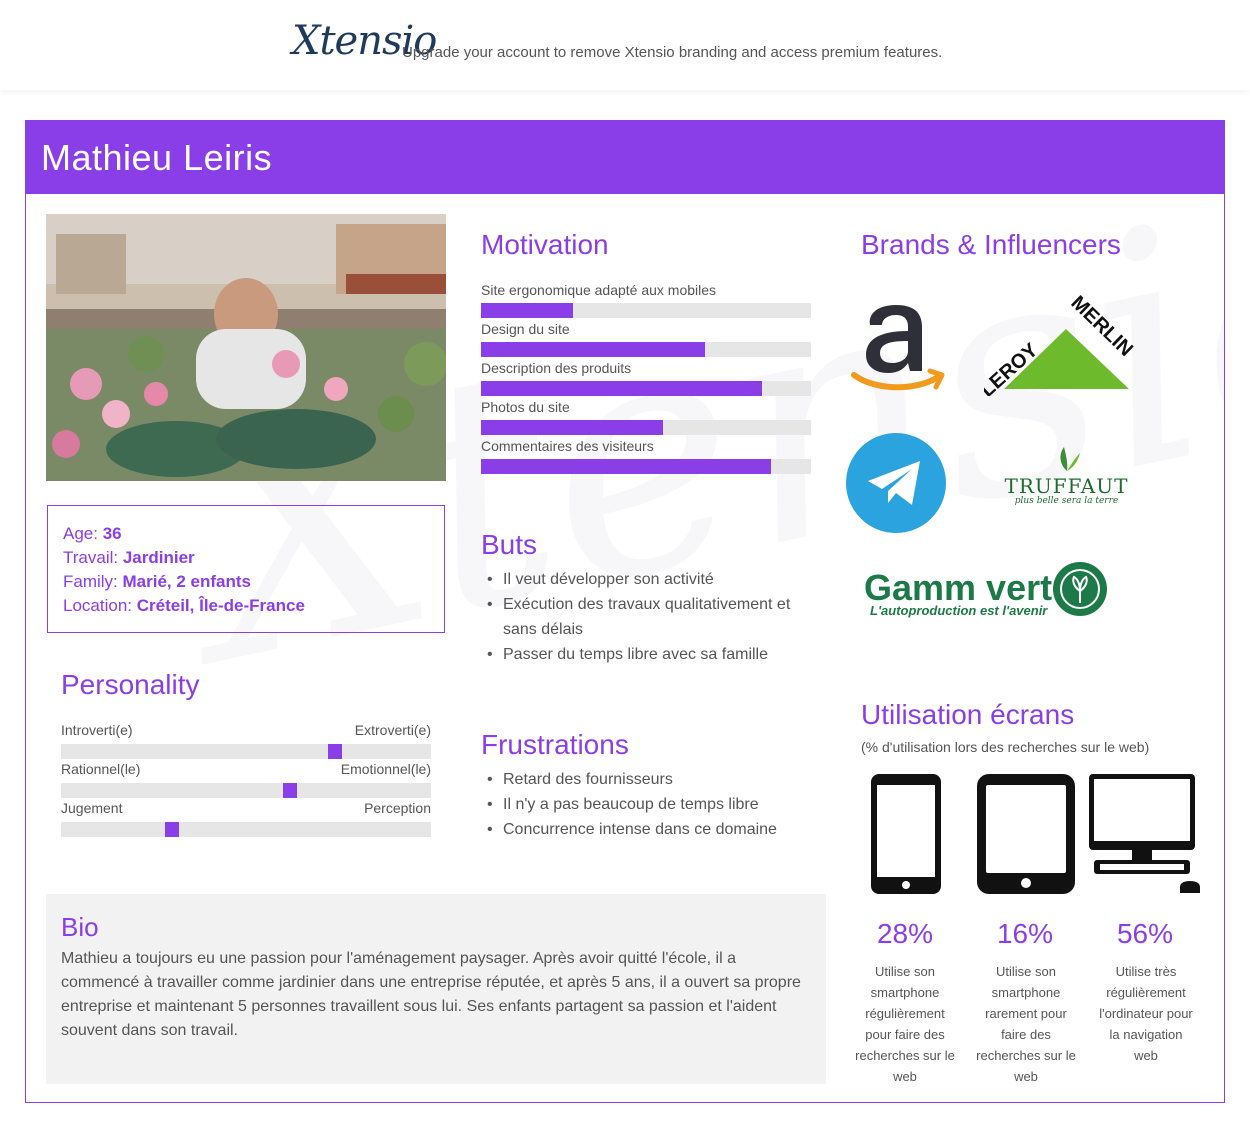  I want to click on motivation-label: Description des produits, so click(556, 368).